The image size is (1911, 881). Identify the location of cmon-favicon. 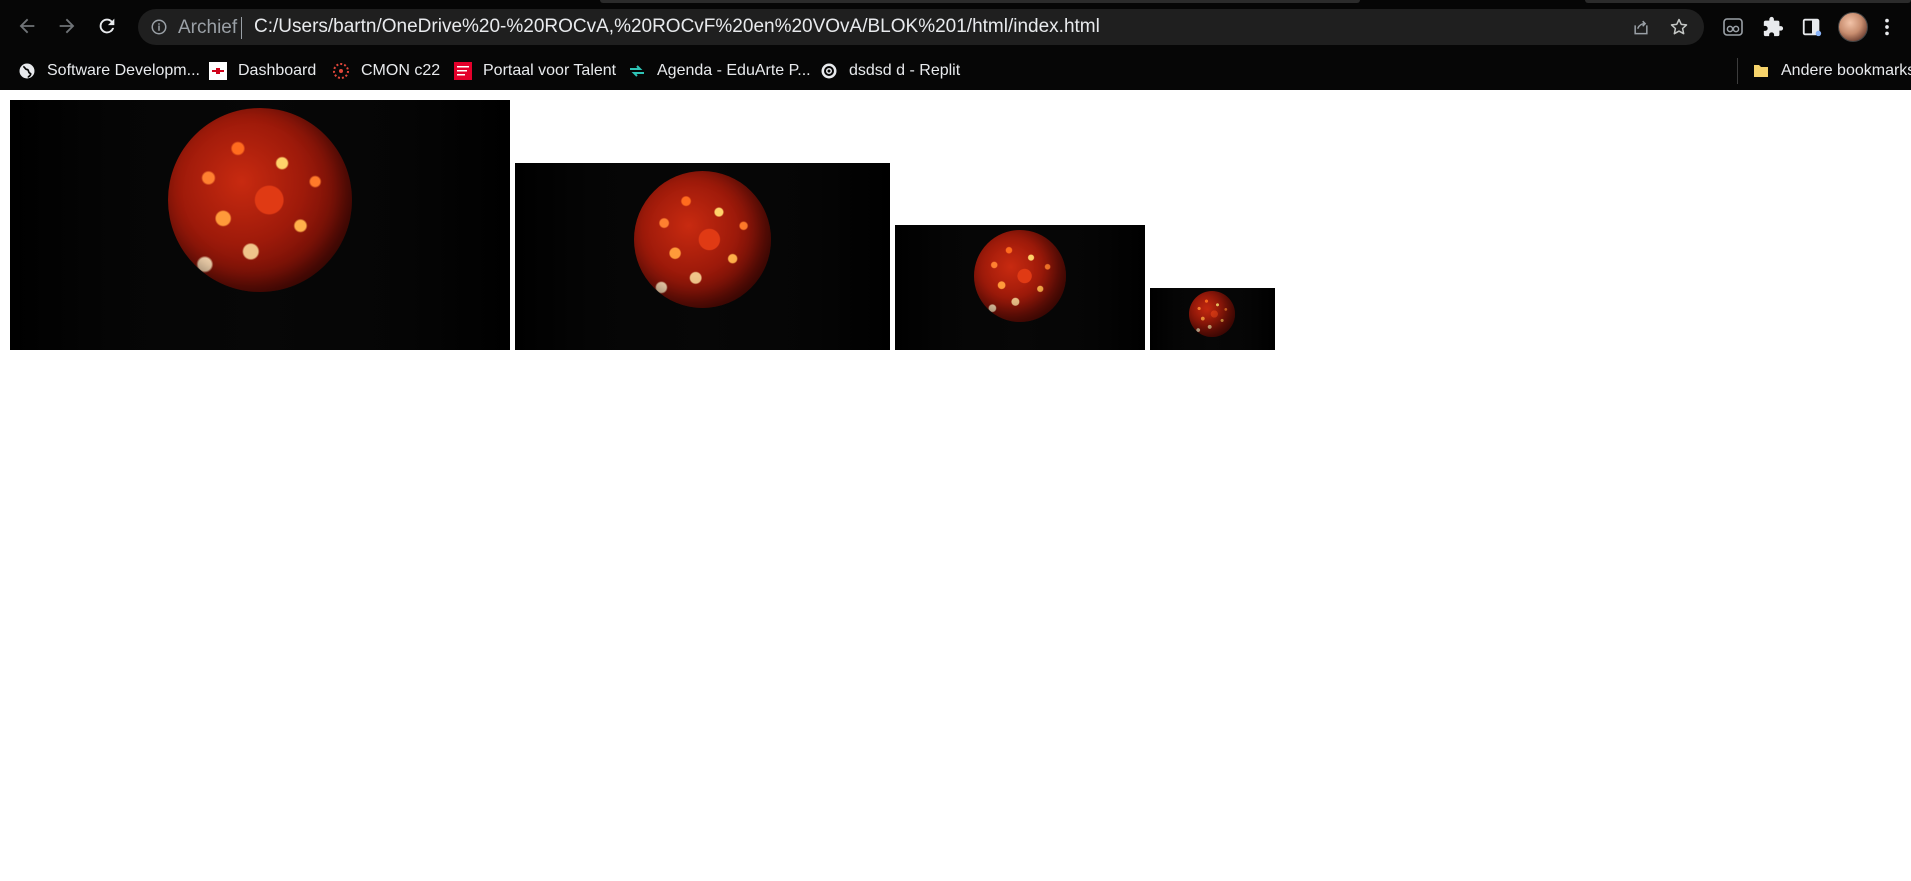
(341, 71).